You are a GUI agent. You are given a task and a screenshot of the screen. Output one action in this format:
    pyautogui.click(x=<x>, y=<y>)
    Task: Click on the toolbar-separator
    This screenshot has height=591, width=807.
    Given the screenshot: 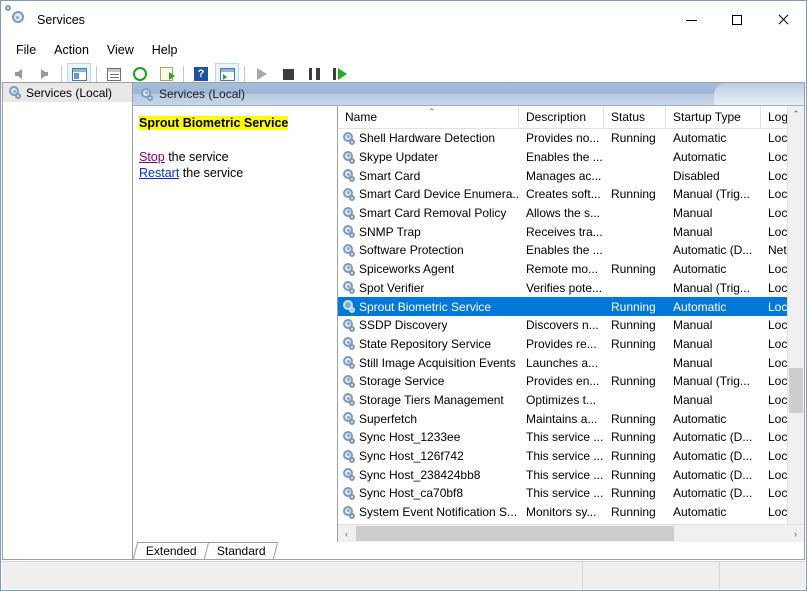 What is the action you would take?
    pyautogui.click(x=96, y=74)
    